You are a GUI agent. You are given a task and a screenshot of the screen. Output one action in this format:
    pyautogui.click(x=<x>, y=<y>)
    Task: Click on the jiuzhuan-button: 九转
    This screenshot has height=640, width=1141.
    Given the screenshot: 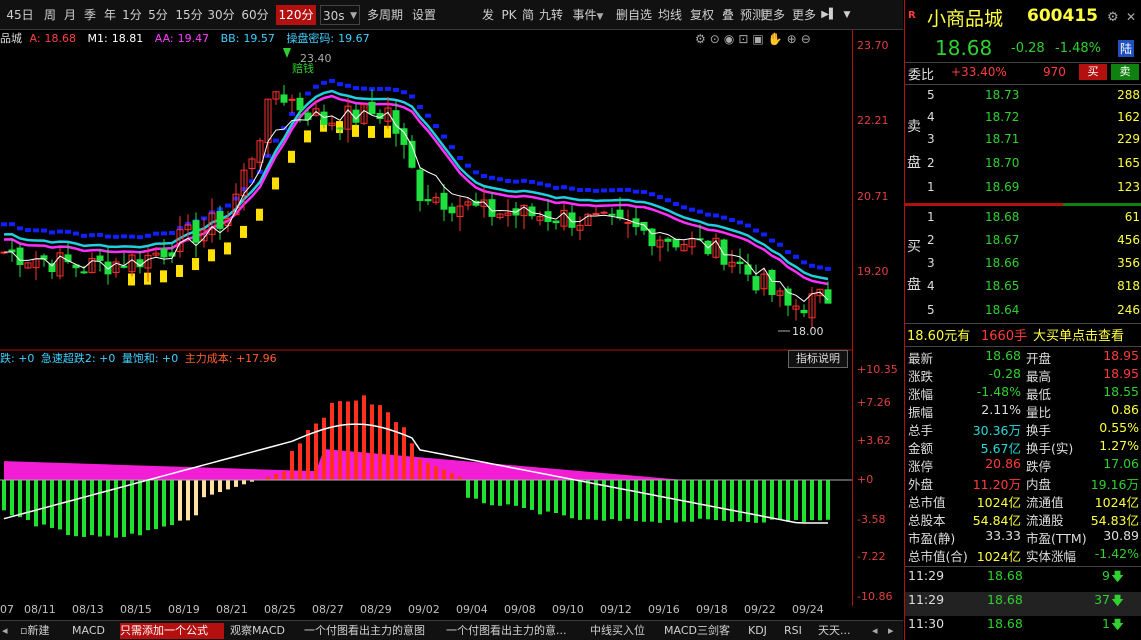 What is the action you would take?
    pyautogui.click(x=551, y=15)
    